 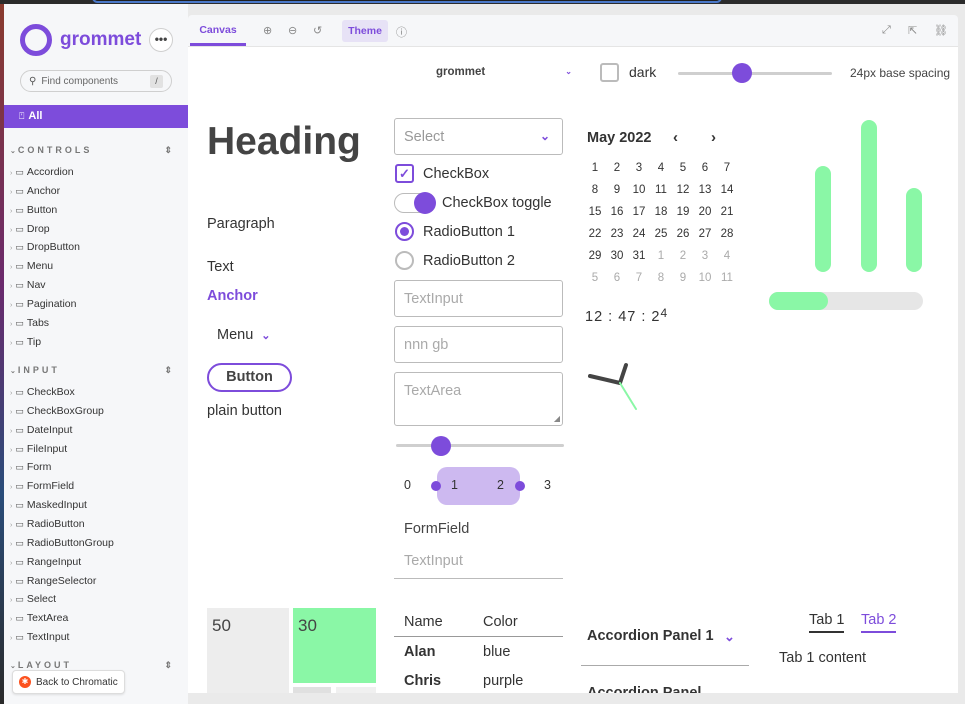 What do you see at coordinates (68, 682) in the screenshot?
I see `back-to-chromatic-button: ✱ Back to Chromatic` at bounding box center [68, 682].